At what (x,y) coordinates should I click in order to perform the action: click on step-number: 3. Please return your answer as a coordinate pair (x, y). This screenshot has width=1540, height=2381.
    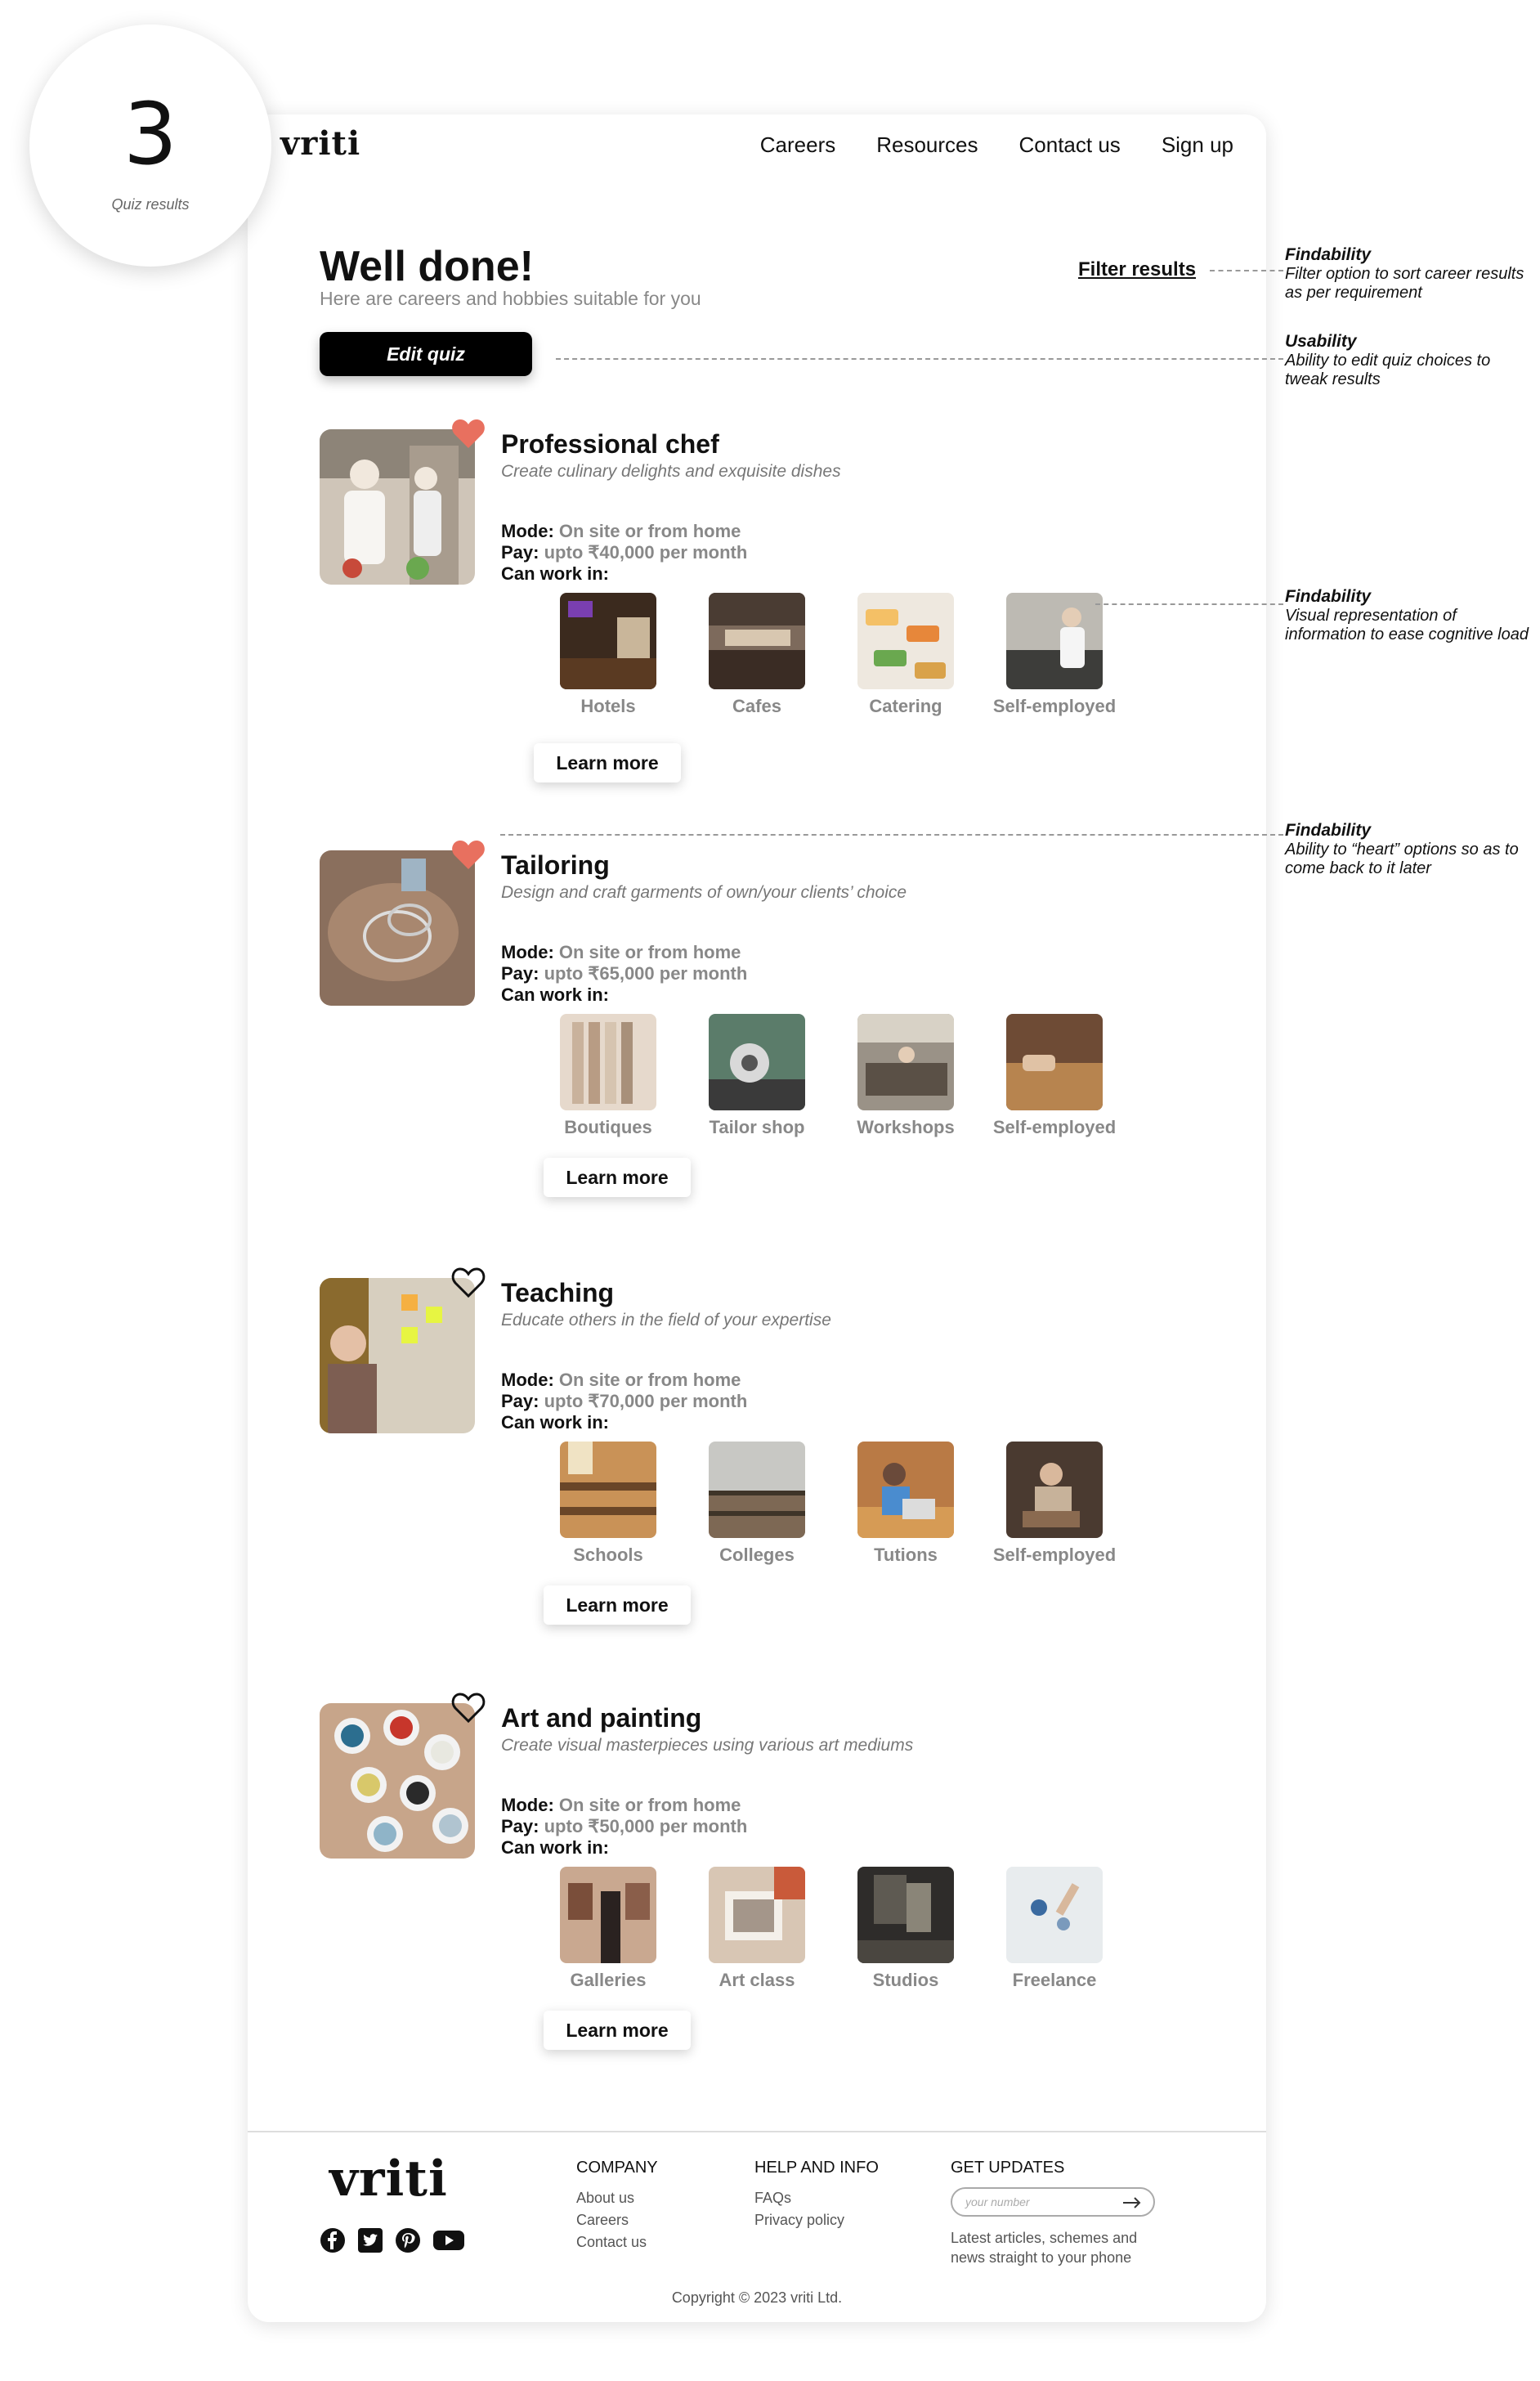
    Looking at the image, I should click on (150, 134).